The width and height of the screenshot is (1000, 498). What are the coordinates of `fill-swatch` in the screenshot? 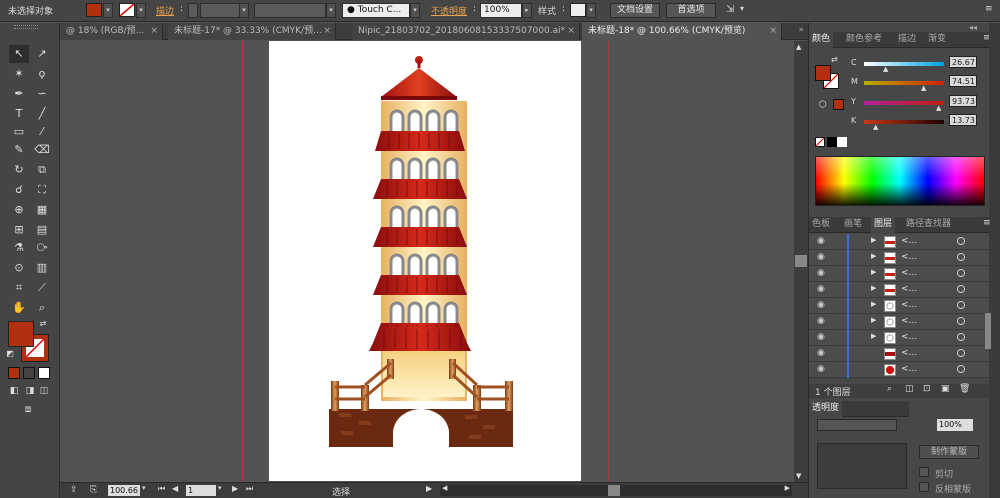 It's located at (94, 10).